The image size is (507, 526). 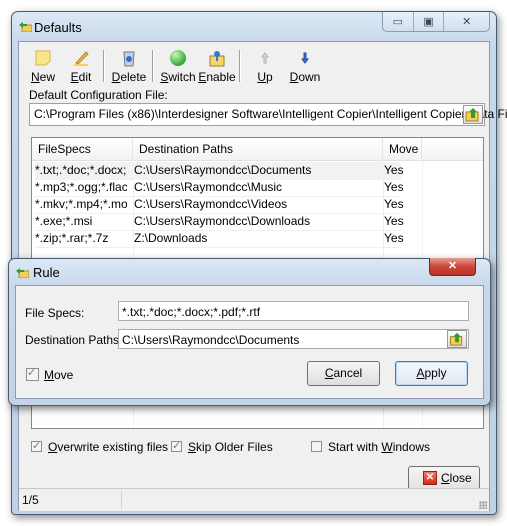 I want to click on move-label: ove, so click(x=64, y=375).